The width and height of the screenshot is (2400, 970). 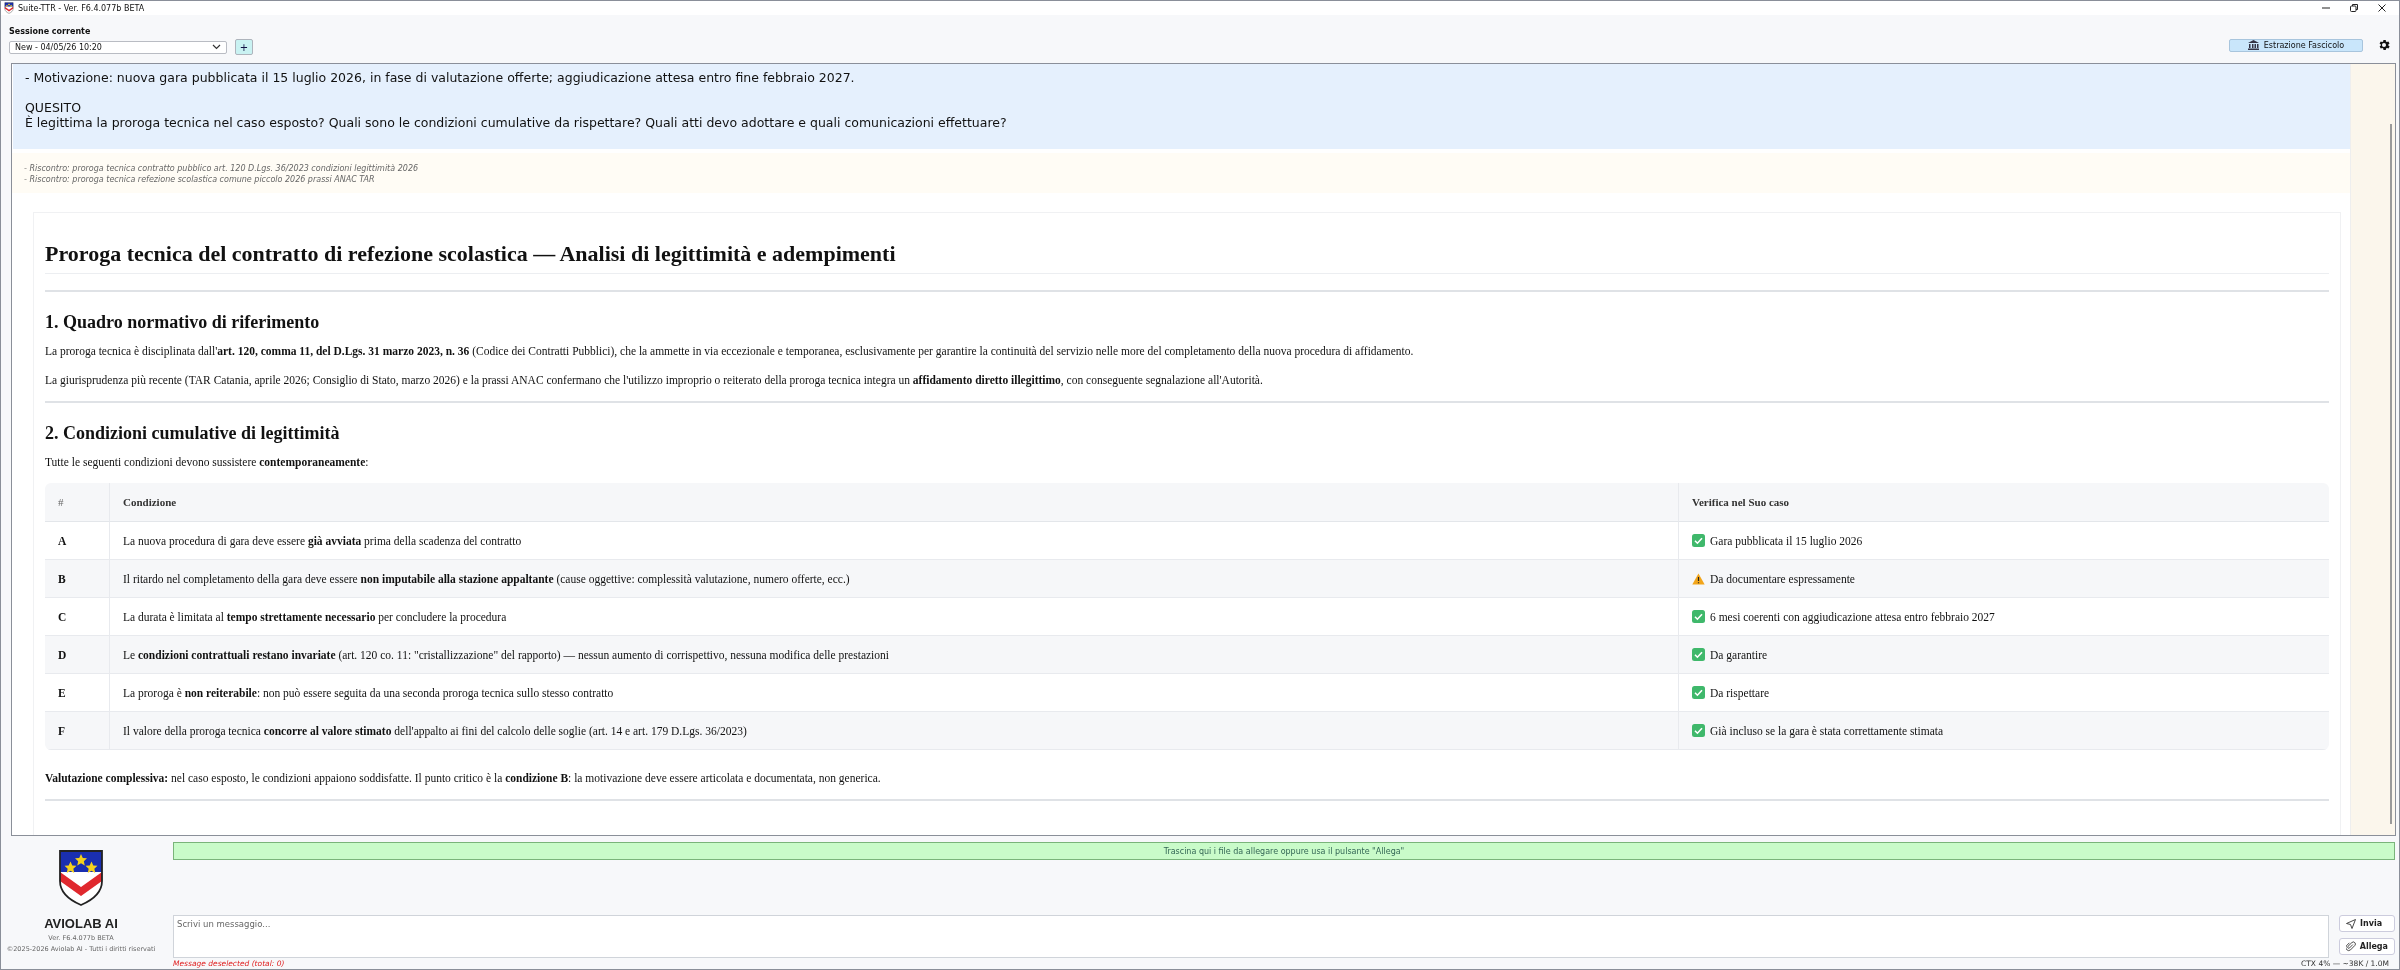 I want to click on extract-file-button: Estrazione Fascicolo, so click(x=2296, y=45).